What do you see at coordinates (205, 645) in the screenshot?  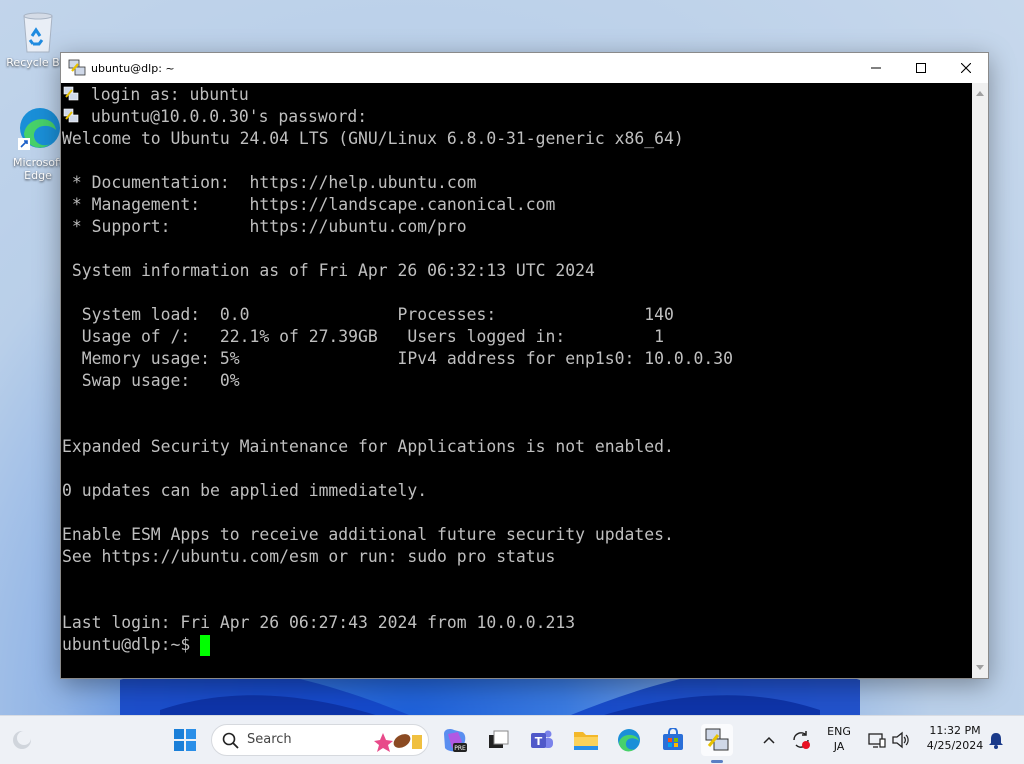 I see `terminal-cursor` at bounding box center [205, 645].